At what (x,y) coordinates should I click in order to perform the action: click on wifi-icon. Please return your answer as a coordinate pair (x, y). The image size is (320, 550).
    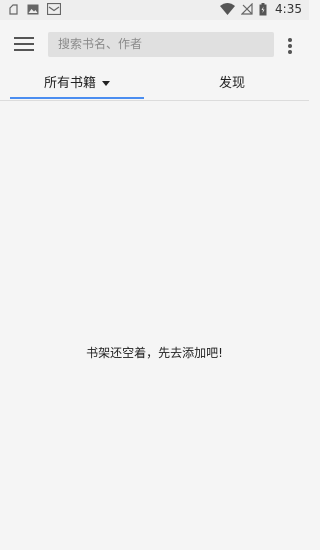
    Looking at the image, I should click on (228, 9).